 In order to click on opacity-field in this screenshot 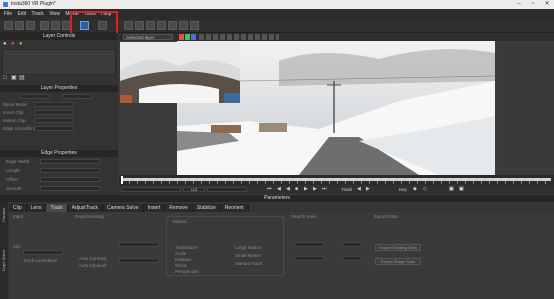, I will do `click(35, 96)`.